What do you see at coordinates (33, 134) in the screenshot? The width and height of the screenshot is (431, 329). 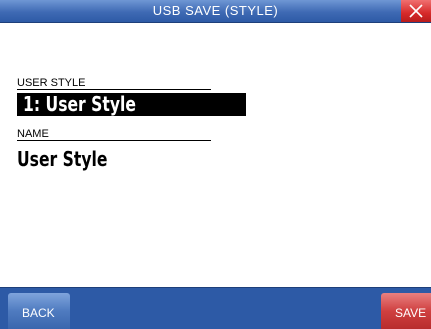 I see `name-label: NAME` at bounding box center [33, 134].